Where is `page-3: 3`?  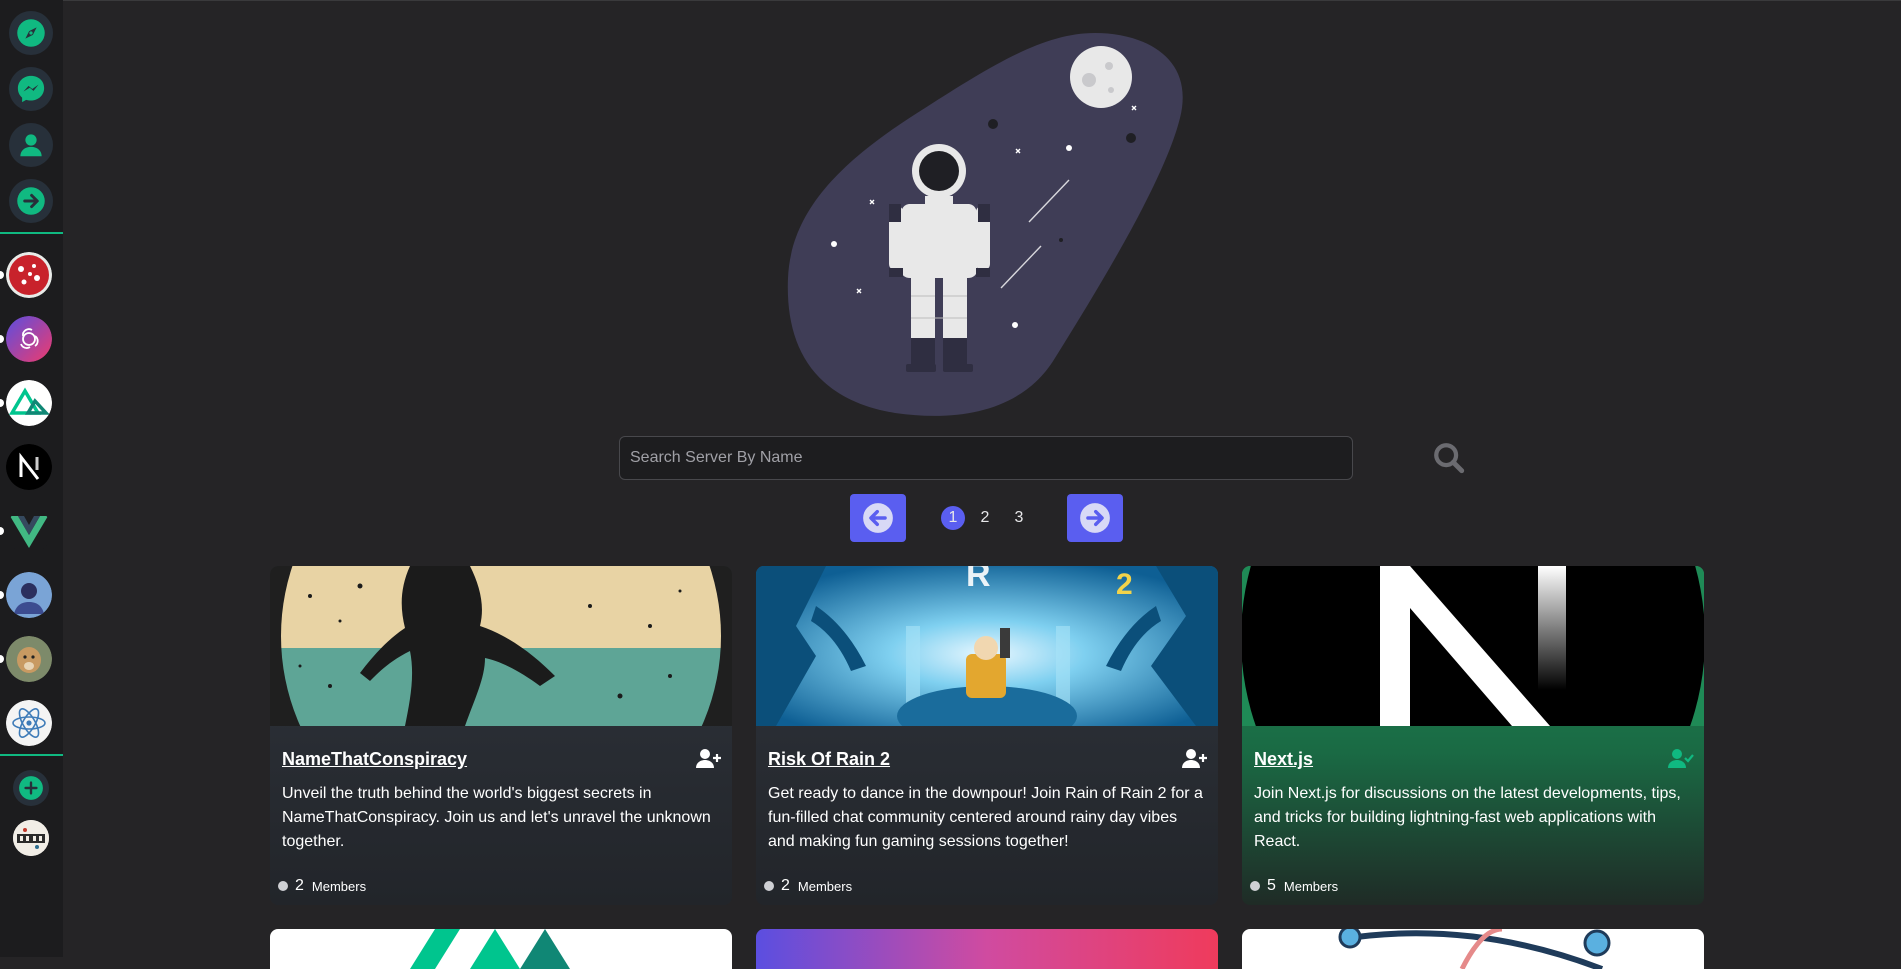 page-3: 3 is located at coordinates (1019, 518).